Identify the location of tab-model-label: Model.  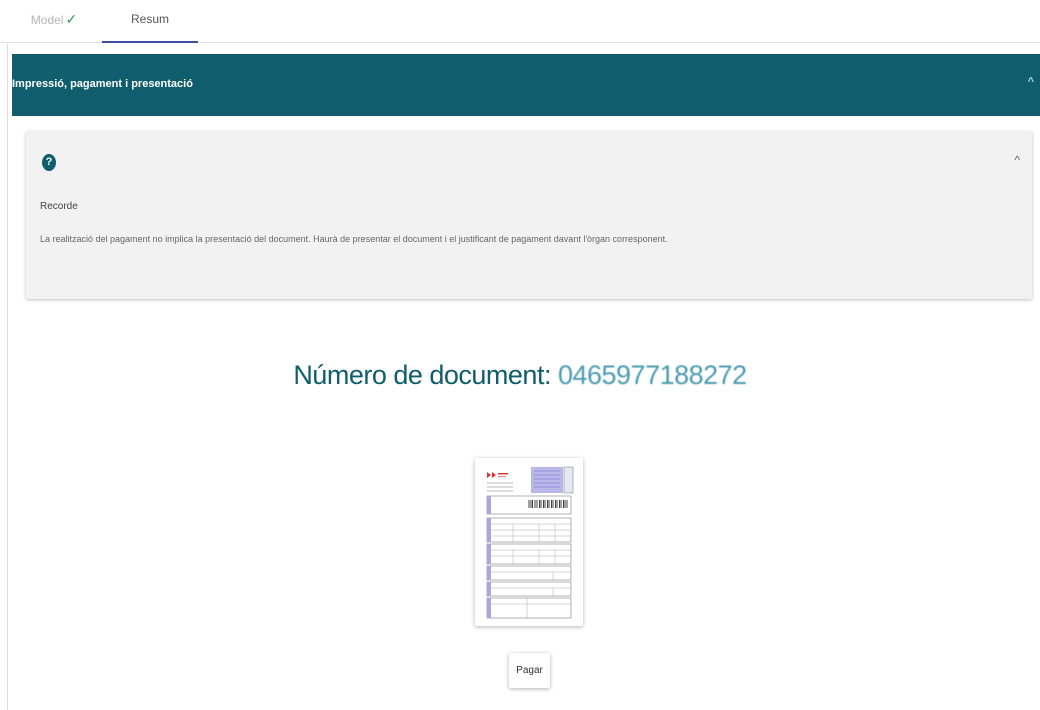
(47, 20).